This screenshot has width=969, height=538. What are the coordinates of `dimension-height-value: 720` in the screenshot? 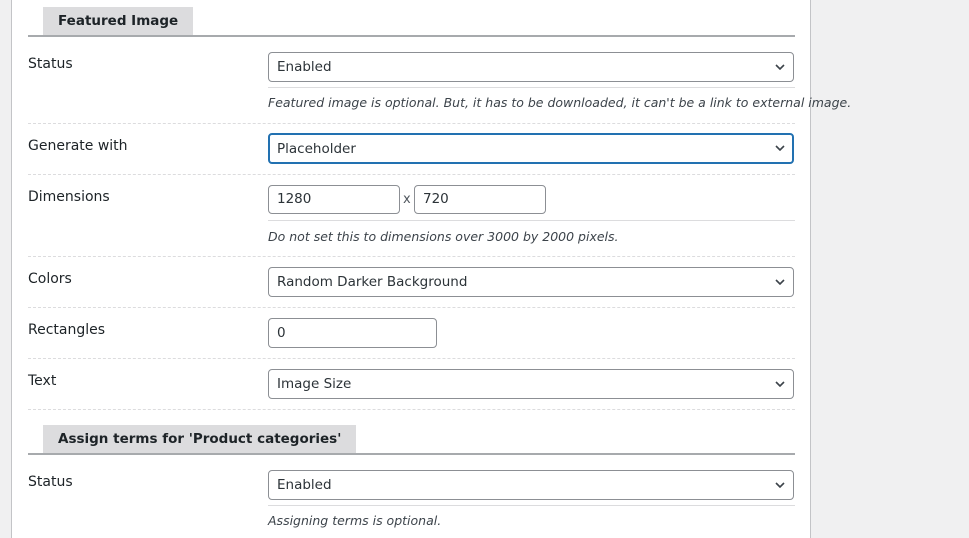 It's located at (436, 199).